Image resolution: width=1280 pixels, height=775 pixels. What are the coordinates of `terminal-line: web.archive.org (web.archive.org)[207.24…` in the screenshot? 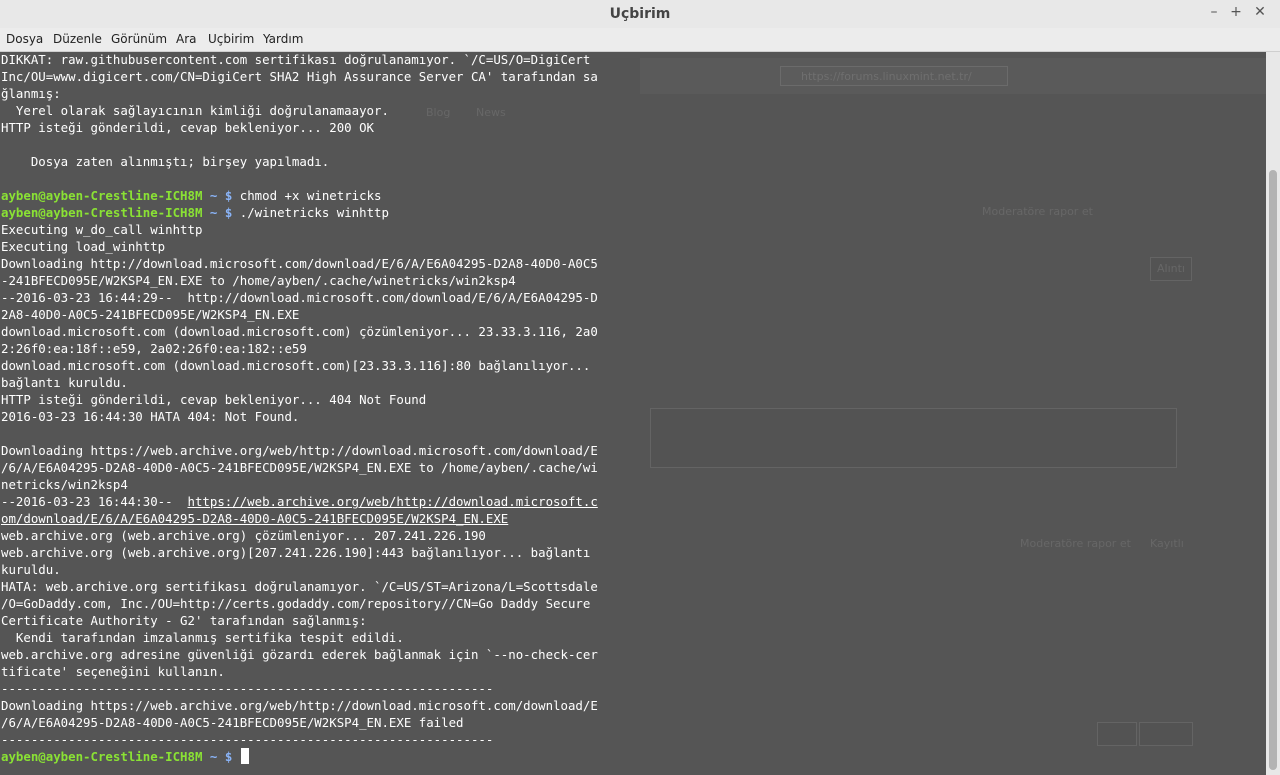 It's located at (296, 552).